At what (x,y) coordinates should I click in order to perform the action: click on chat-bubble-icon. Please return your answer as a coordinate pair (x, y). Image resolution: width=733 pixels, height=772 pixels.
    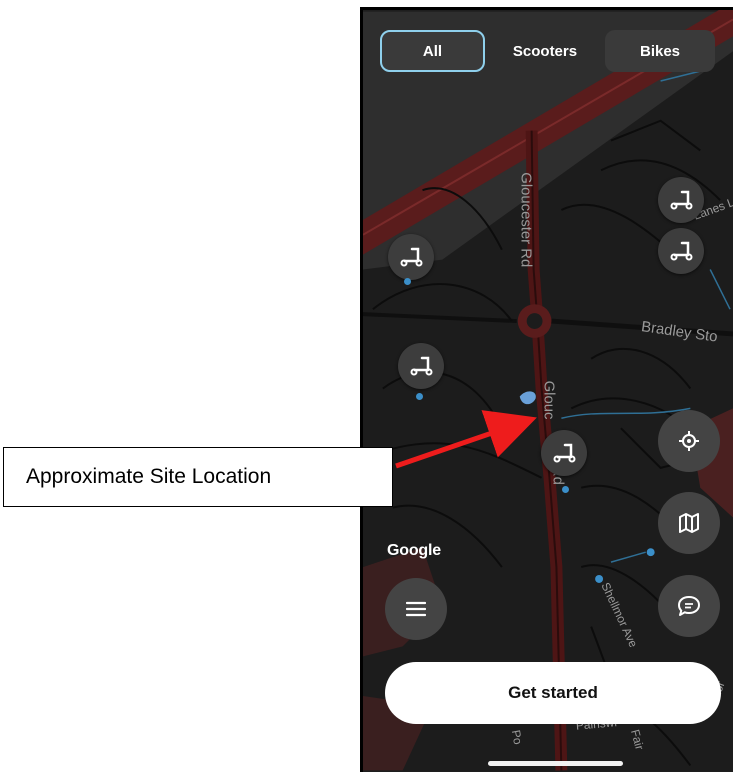
    Looking at the image, I should click on (689, 606).